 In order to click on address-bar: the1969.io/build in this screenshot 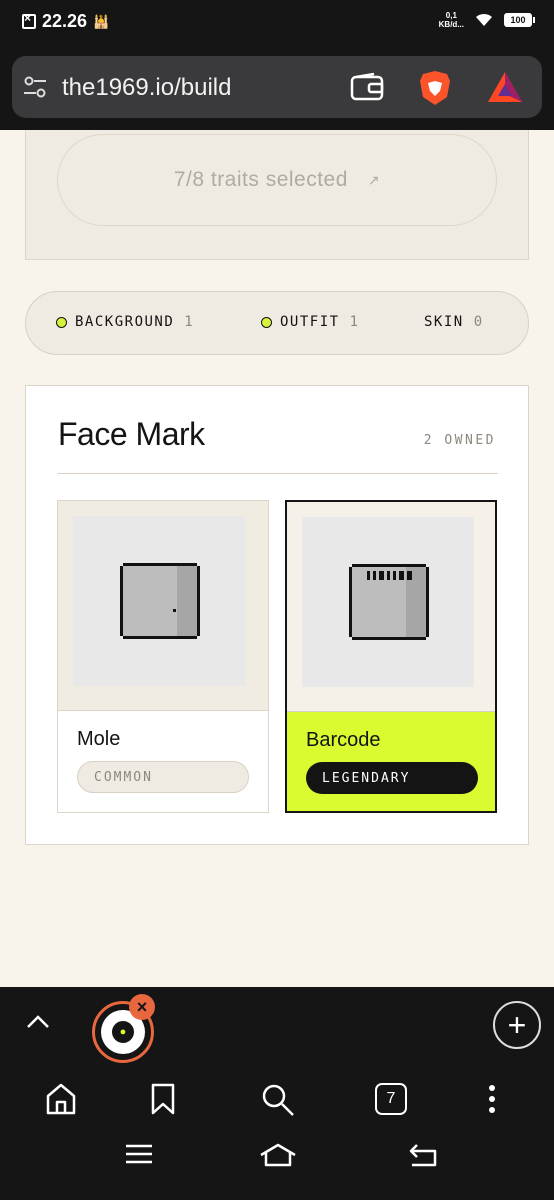, I will do `click(277, 87)`.